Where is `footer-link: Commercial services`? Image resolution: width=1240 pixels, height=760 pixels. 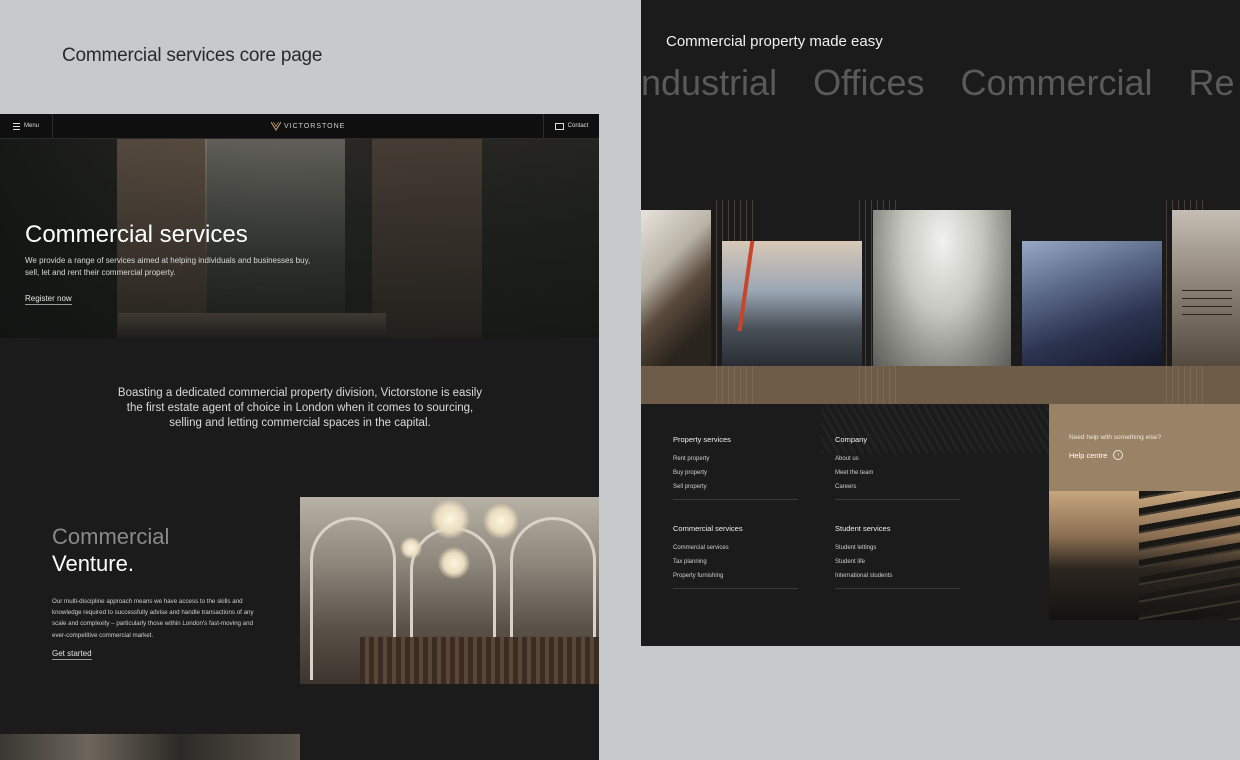
footer-link: Commercial services is located at coordinates (735, 551).